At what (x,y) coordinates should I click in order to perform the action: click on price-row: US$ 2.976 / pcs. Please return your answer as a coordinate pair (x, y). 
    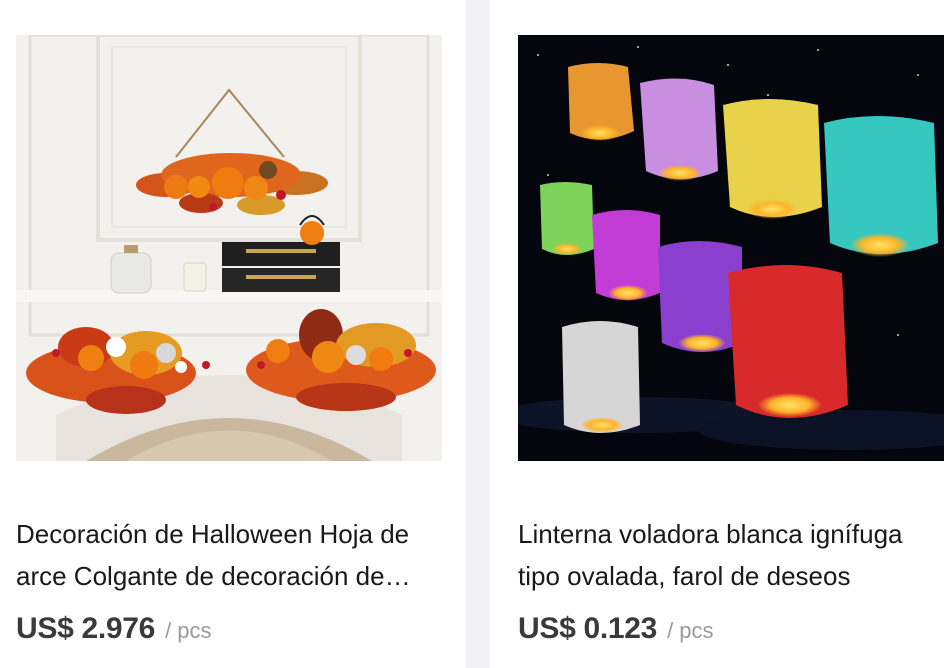
    Looking at the image, I should click on (114, 634).